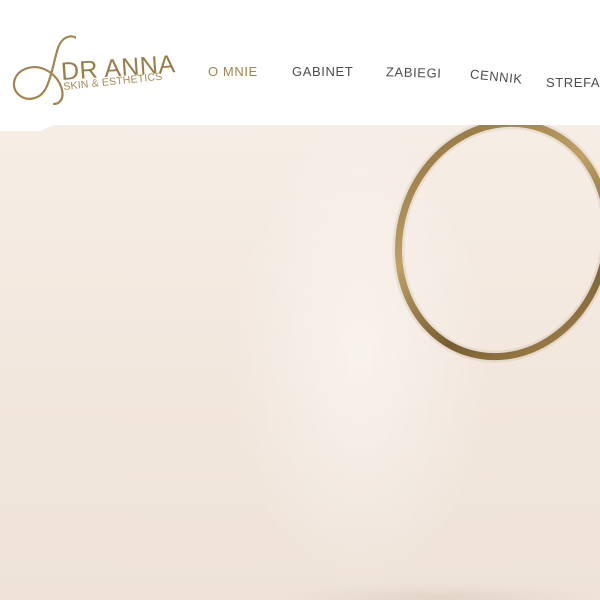 The height and width of the screenshot is (600, 600). Describe the element at coordinates (573, 82) in the screenshot. I see `nav-item-strefa: STREFA P` at that location.